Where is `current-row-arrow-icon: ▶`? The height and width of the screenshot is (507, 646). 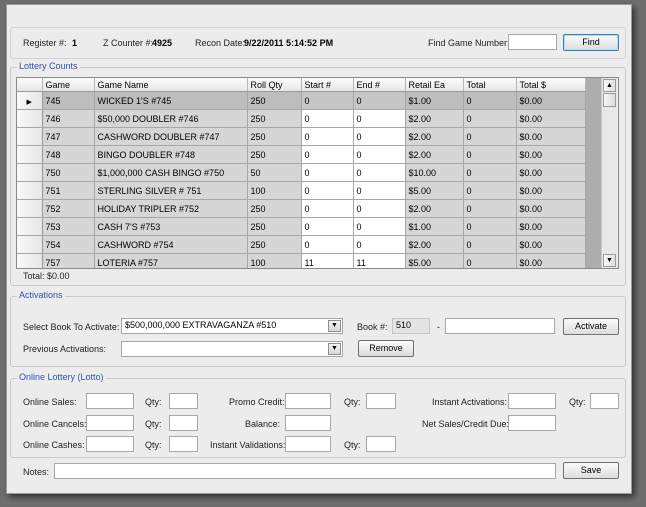 current-row-arrow-icon: ▶ is located at coordinates (29, 102).